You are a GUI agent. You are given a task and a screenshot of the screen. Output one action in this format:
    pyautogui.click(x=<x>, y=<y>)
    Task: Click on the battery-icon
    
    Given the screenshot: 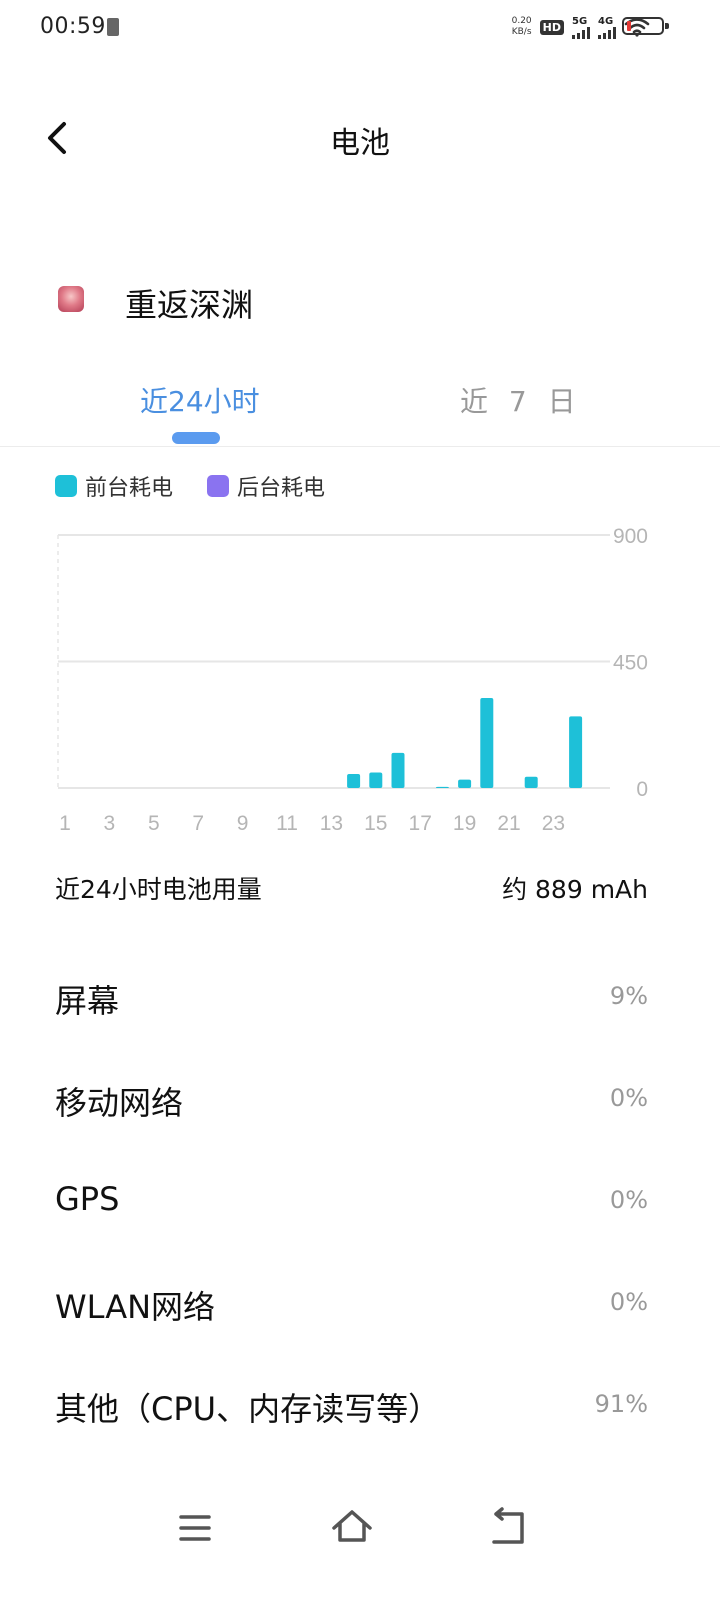 What is the action you would take?
    pyautogui.click(x=645, y=26)
    